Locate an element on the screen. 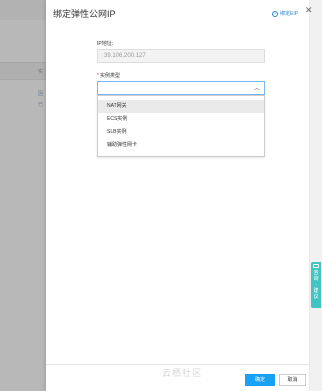  question-icon: ? is located at coordinates (275, 13).